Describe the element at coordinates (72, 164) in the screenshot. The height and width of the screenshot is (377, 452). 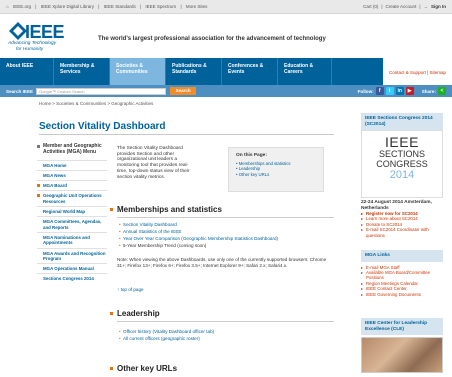
I see `sidebar-item-mga-home: MGA Home` at that location.